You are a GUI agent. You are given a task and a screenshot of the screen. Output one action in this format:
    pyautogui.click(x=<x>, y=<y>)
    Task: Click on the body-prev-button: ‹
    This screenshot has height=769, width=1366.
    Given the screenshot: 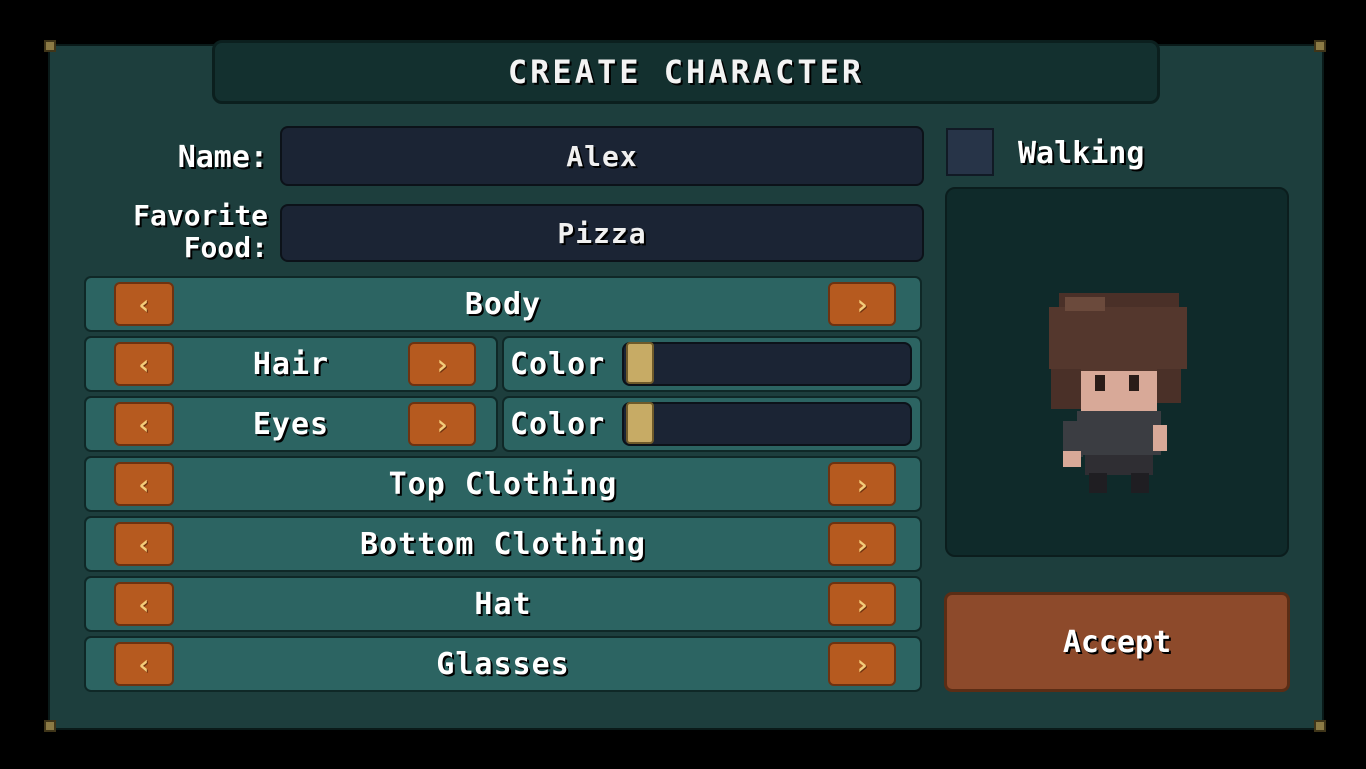 What is the action you would take?
    pyautogui.click(x=144, y=304)
    